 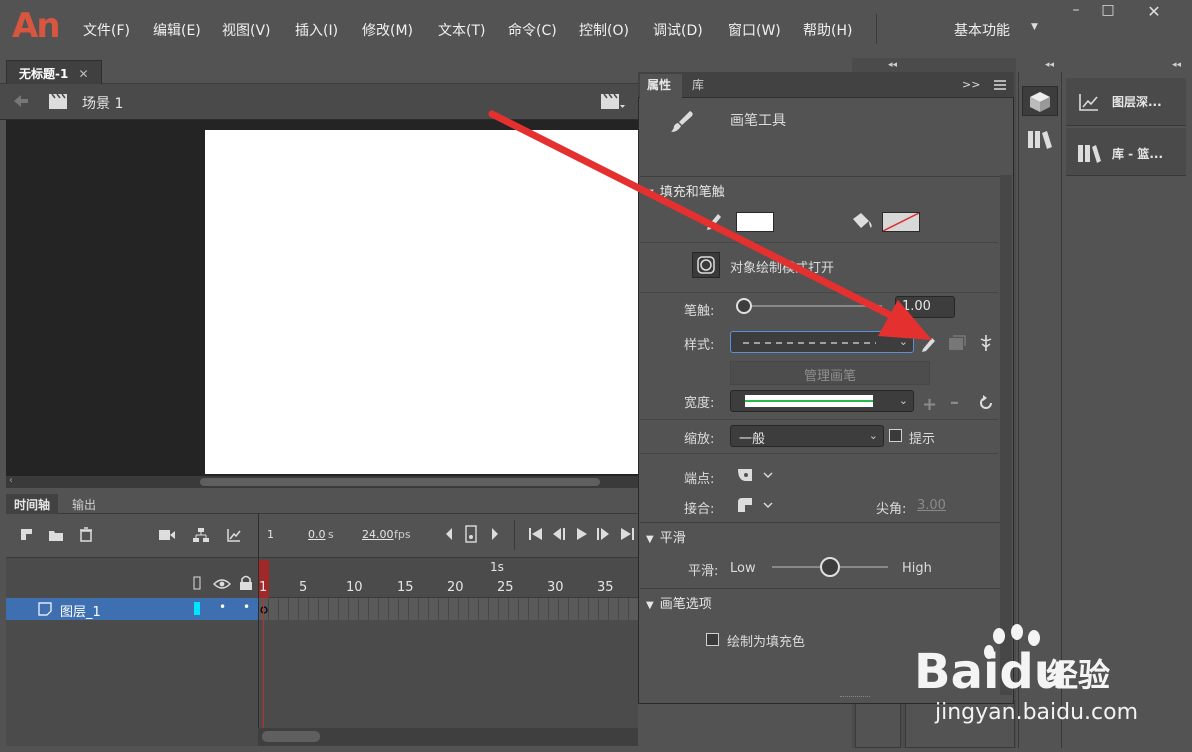 I want to click on go-to-last-frame-icon, so click(x=628, y=534).